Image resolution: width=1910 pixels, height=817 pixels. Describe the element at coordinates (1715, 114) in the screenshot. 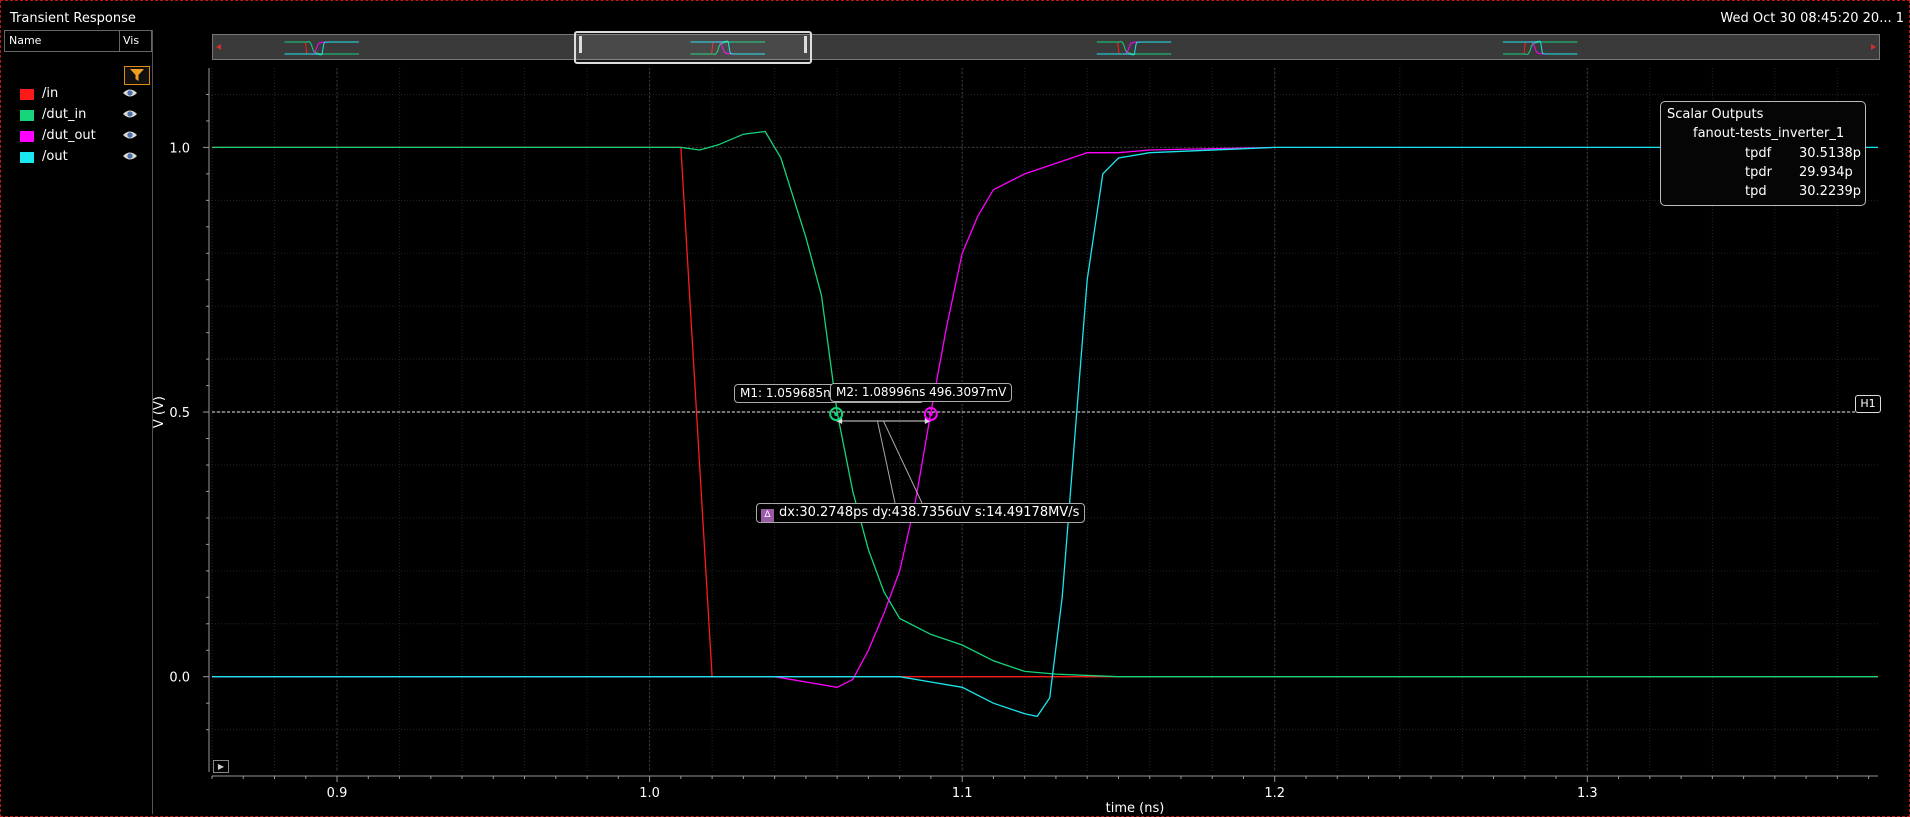

I see `scalar-outputs-title: Scalar Outputs` at that location.